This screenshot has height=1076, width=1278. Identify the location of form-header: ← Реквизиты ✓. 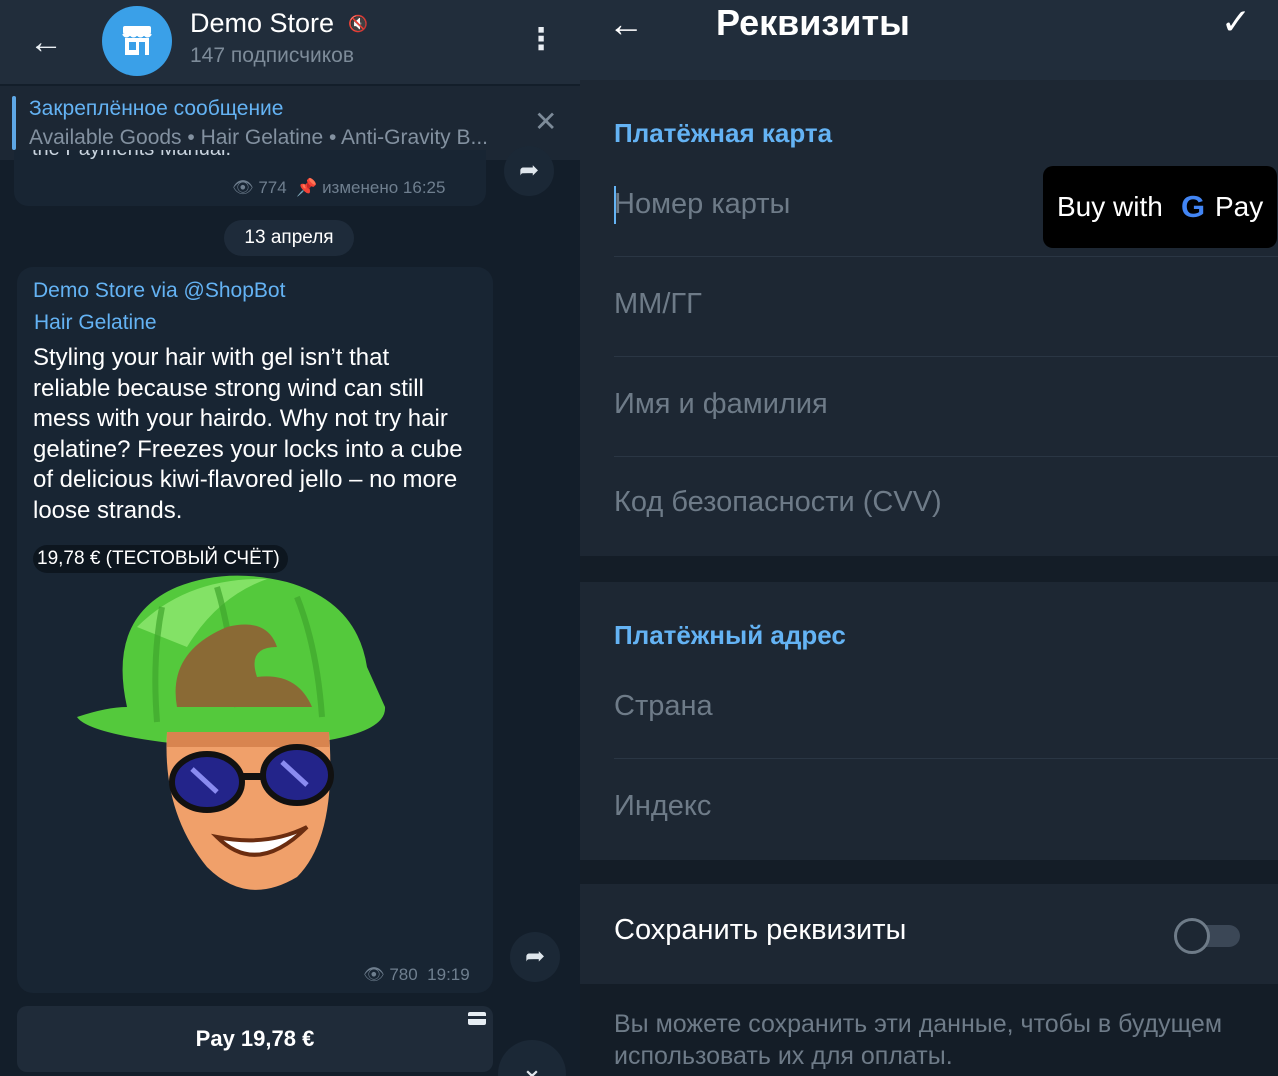
(929, 40).